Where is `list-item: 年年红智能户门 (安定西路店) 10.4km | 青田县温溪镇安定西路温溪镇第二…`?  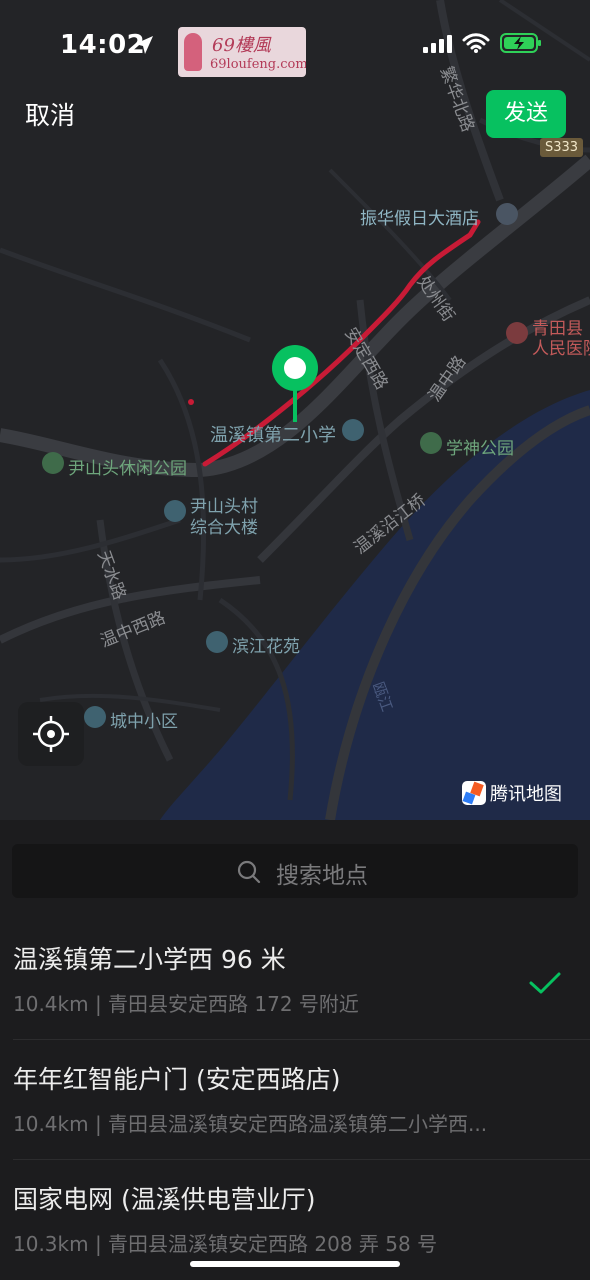
list-item: 年年红智能户门 (安定西路店) 10.4km | 青田县温溪镇安定西路温溪镇第二… is located at coordinates (295, 1100).